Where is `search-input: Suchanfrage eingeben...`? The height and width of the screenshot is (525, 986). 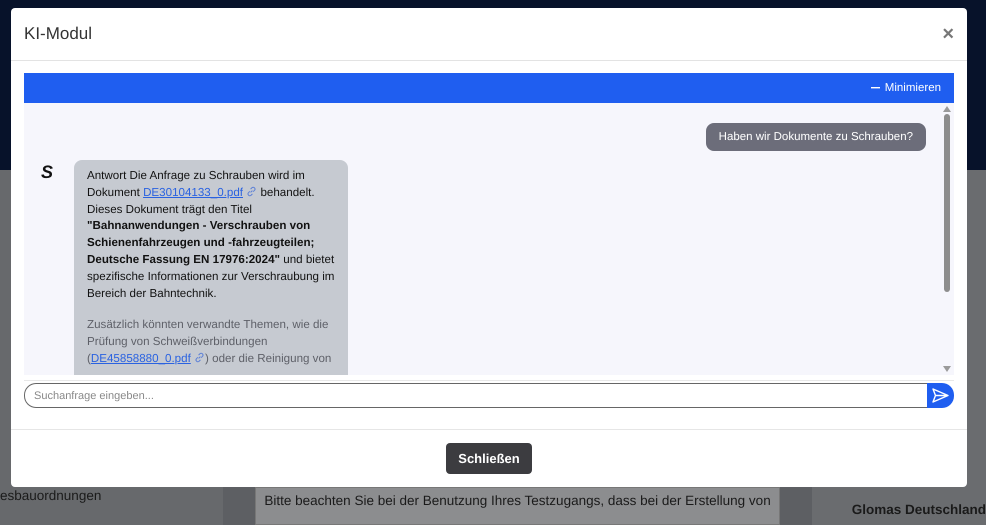 search-input: Suchanfrage eingeben... is located at coordinates (475, 395).